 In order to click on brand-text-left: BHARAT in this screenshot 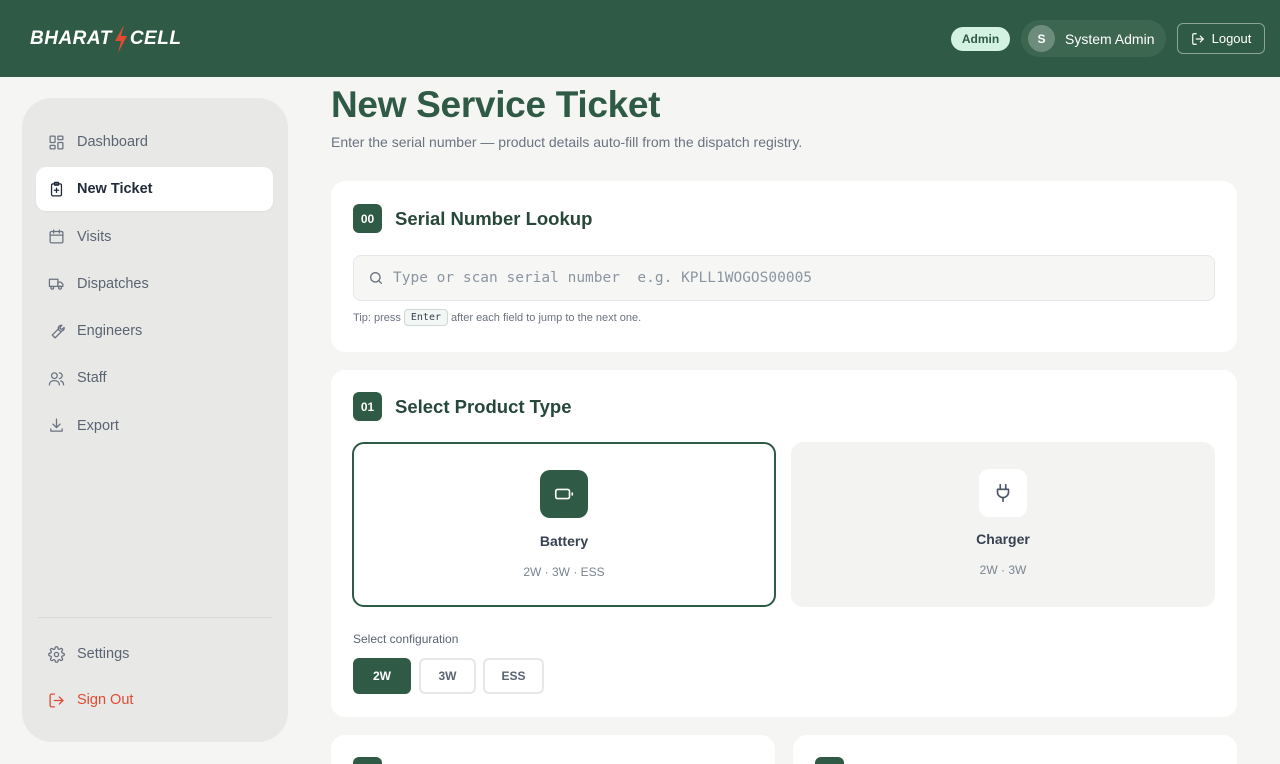, I will do `click(71, 38)`.